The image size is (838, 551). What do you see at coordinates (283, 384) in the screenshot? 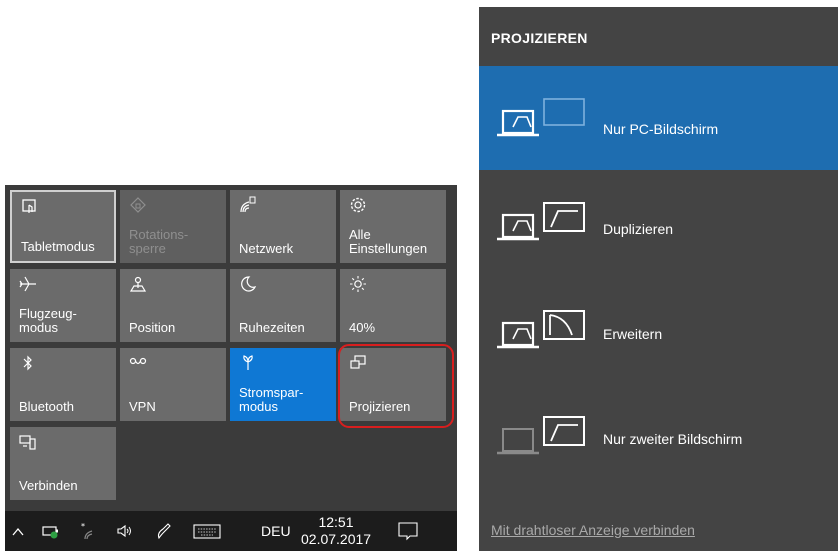
I see `tile-battery-saver: Stromspar- modus` at bounding box center [283, 384].